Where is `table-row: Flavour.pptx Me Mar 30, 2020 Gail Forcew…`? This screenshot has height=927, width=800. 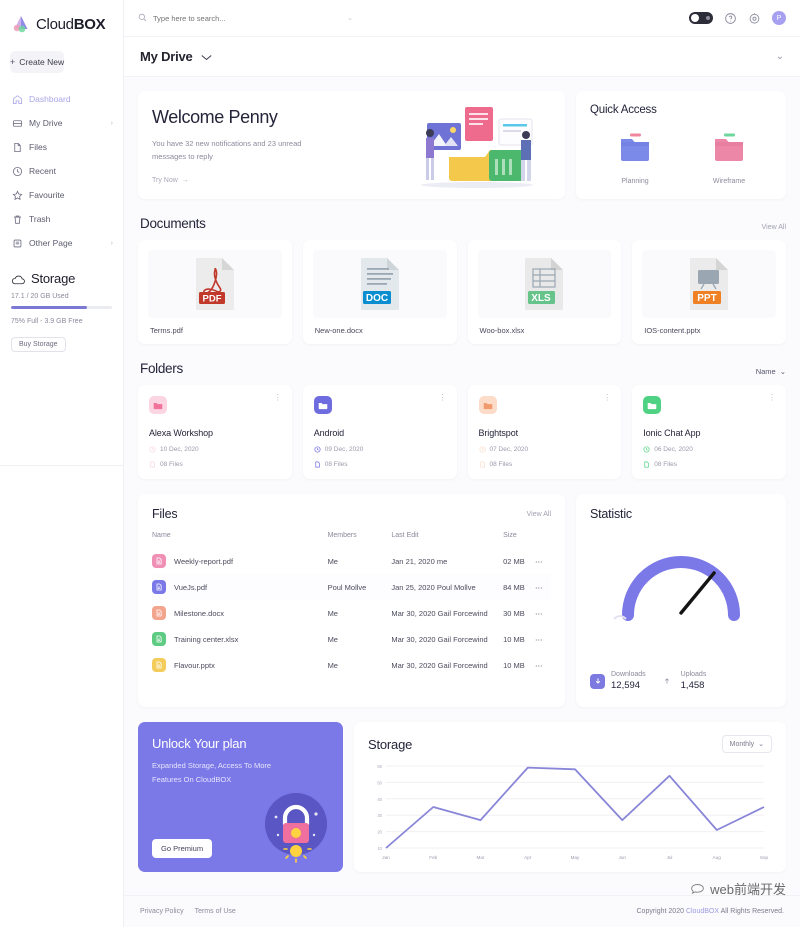 table-row: Flavour.pptx Me Mar 30, 2020 Gail Forcew… is located at coordinates (351, 665).